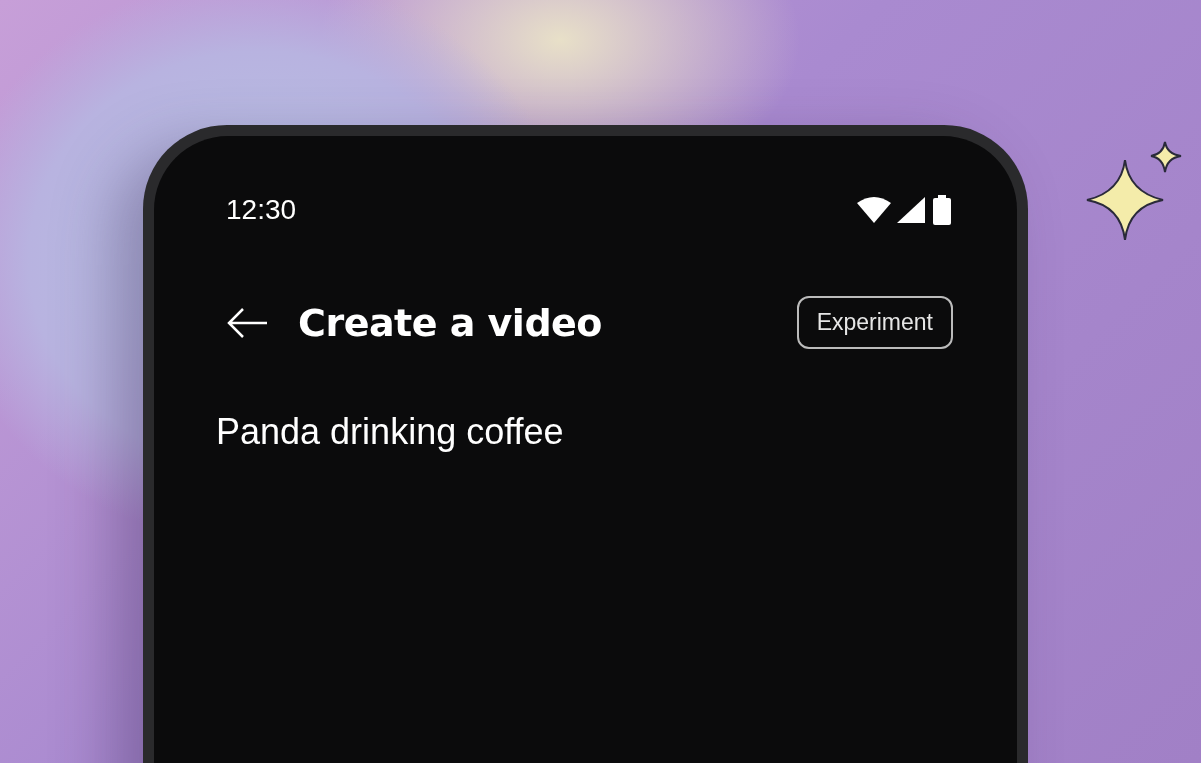 The height and width of the screenshot is (763, 1201). Describe the element at coordinates (261, 210) in the screenshot. I see `status-time: 12:30` at that location.